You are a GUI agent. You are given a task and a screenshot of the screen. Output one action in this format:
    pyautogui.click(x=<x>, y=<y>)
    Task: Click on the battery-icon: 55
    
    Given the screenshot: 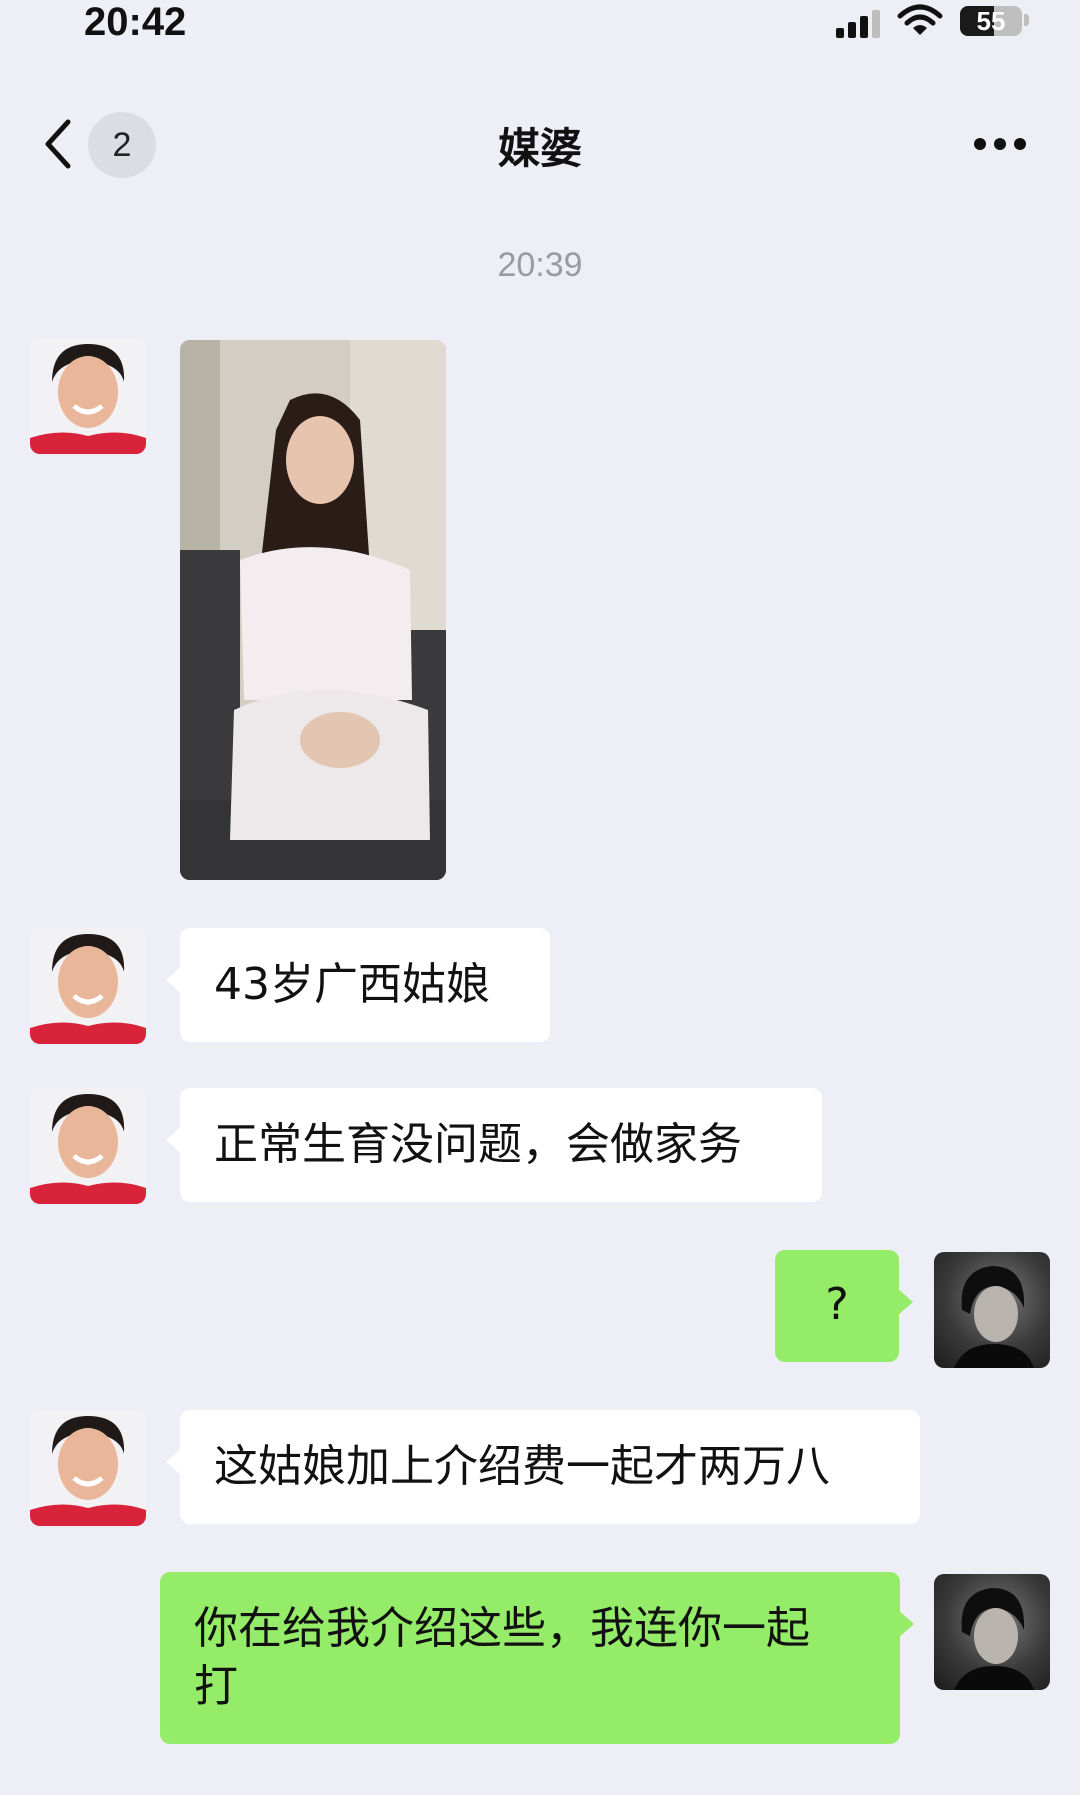 What is the action you would take?
    pyautogui.click(x=991, y=21)
    